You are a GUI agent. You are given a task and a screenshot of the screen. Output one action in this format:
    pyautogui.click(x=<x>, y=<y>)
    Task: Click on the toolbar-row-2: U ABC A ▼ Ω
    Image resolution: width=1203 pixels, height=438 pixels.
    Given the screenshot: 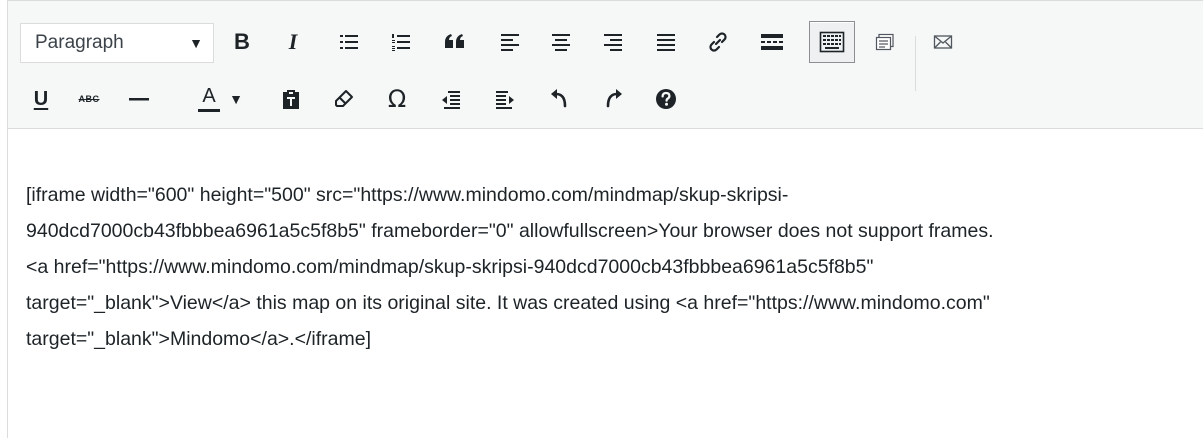 What is the action you would take?
    pyautogui.click(x=605, y=99)
    